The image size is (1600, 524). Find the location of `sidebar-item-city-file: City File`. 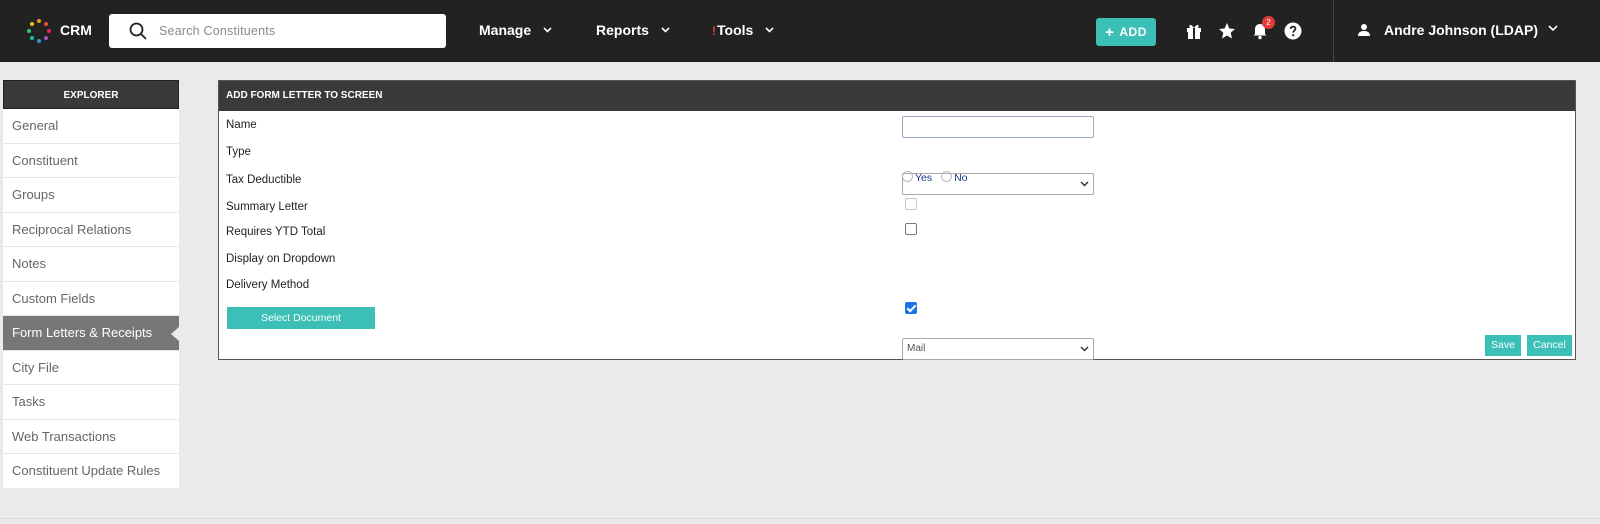

sidebar-item-city-file: City File is located at coordinates (91, 367).